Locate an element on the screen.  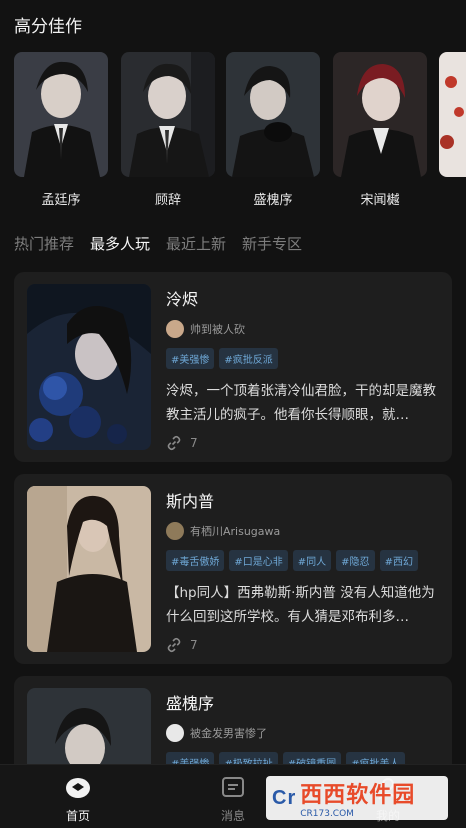
author-row: 有栖川Arisugawa is located at coordinates (302, 531).